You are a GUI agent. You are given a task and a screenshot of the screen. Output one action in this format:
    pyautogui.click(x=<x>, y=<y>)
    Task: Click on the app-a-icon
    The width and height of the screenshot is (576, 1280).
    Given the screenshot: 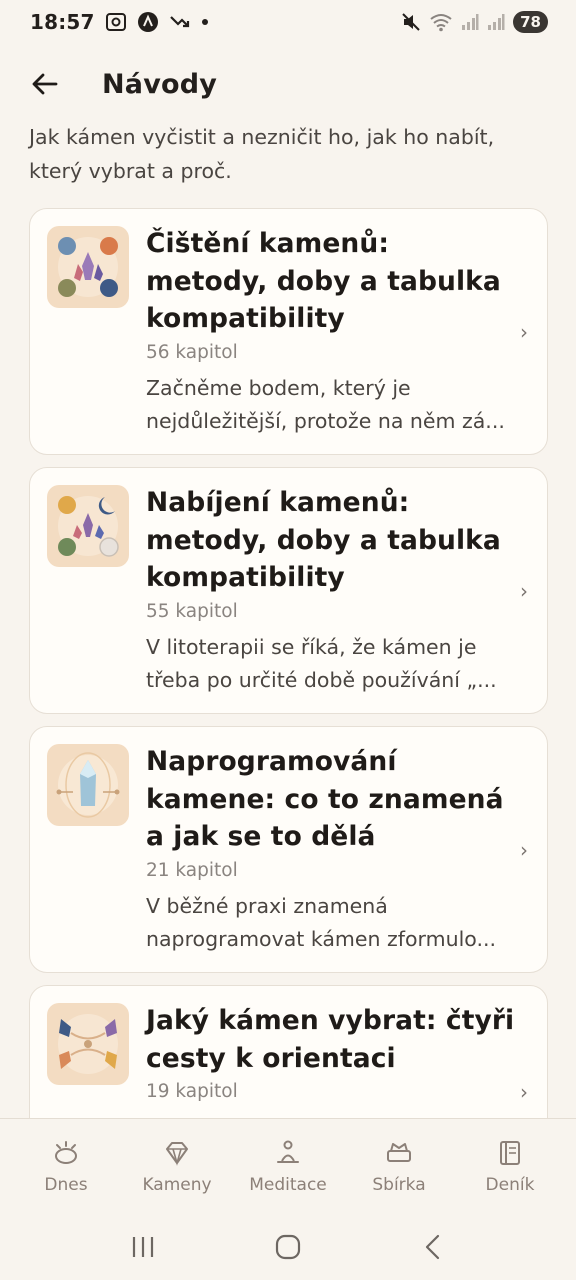 What is the action you would take?
    pyautogui.click(x=148, y=22)
    